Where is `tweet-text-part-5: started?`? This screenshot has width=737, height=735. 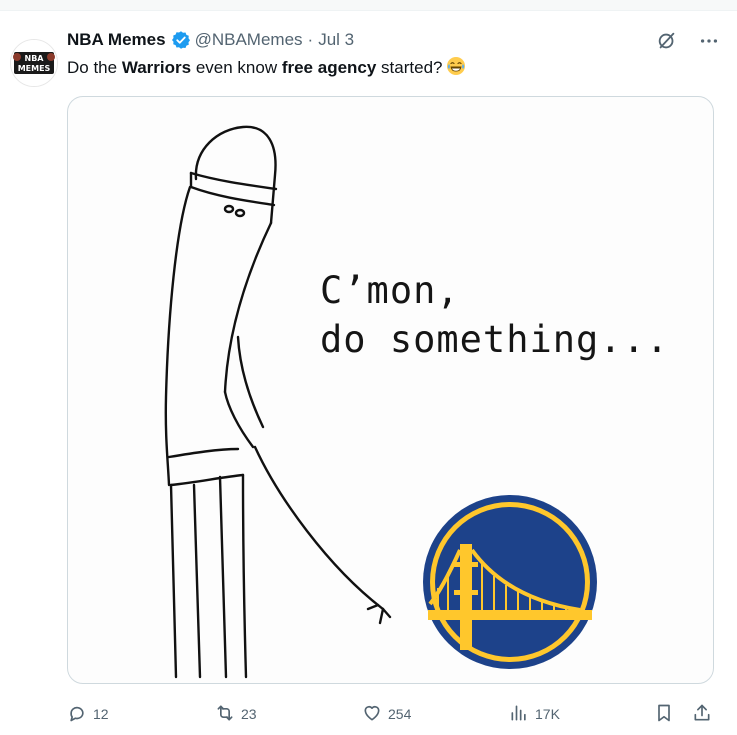 tweet-text-part-5: started? is located at coordinates (409, 67).